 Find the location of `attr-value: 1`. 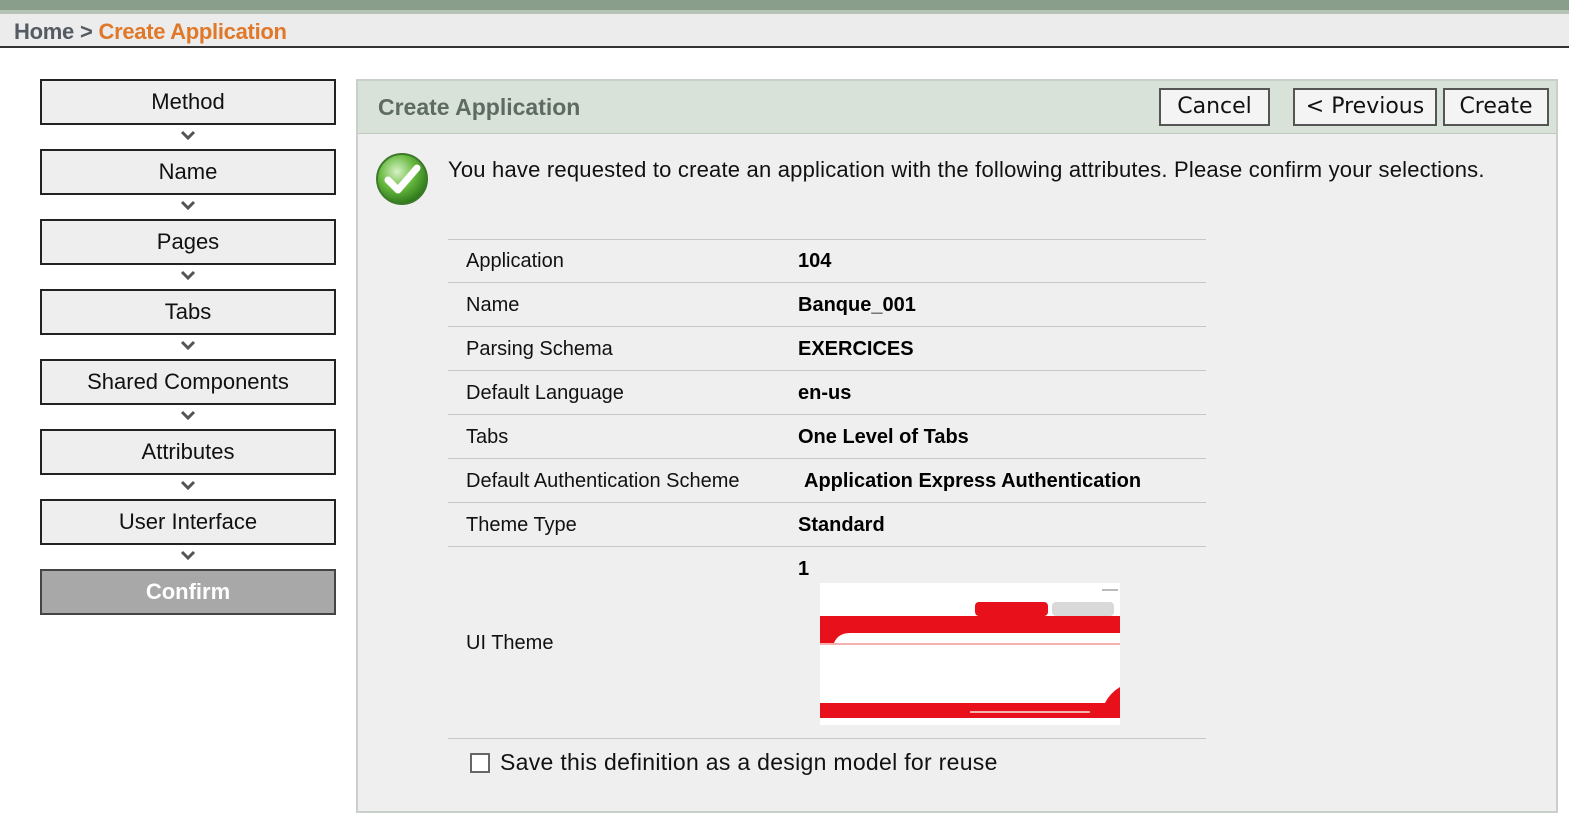

attr-value: 1 is located at coordinates (804, 569).